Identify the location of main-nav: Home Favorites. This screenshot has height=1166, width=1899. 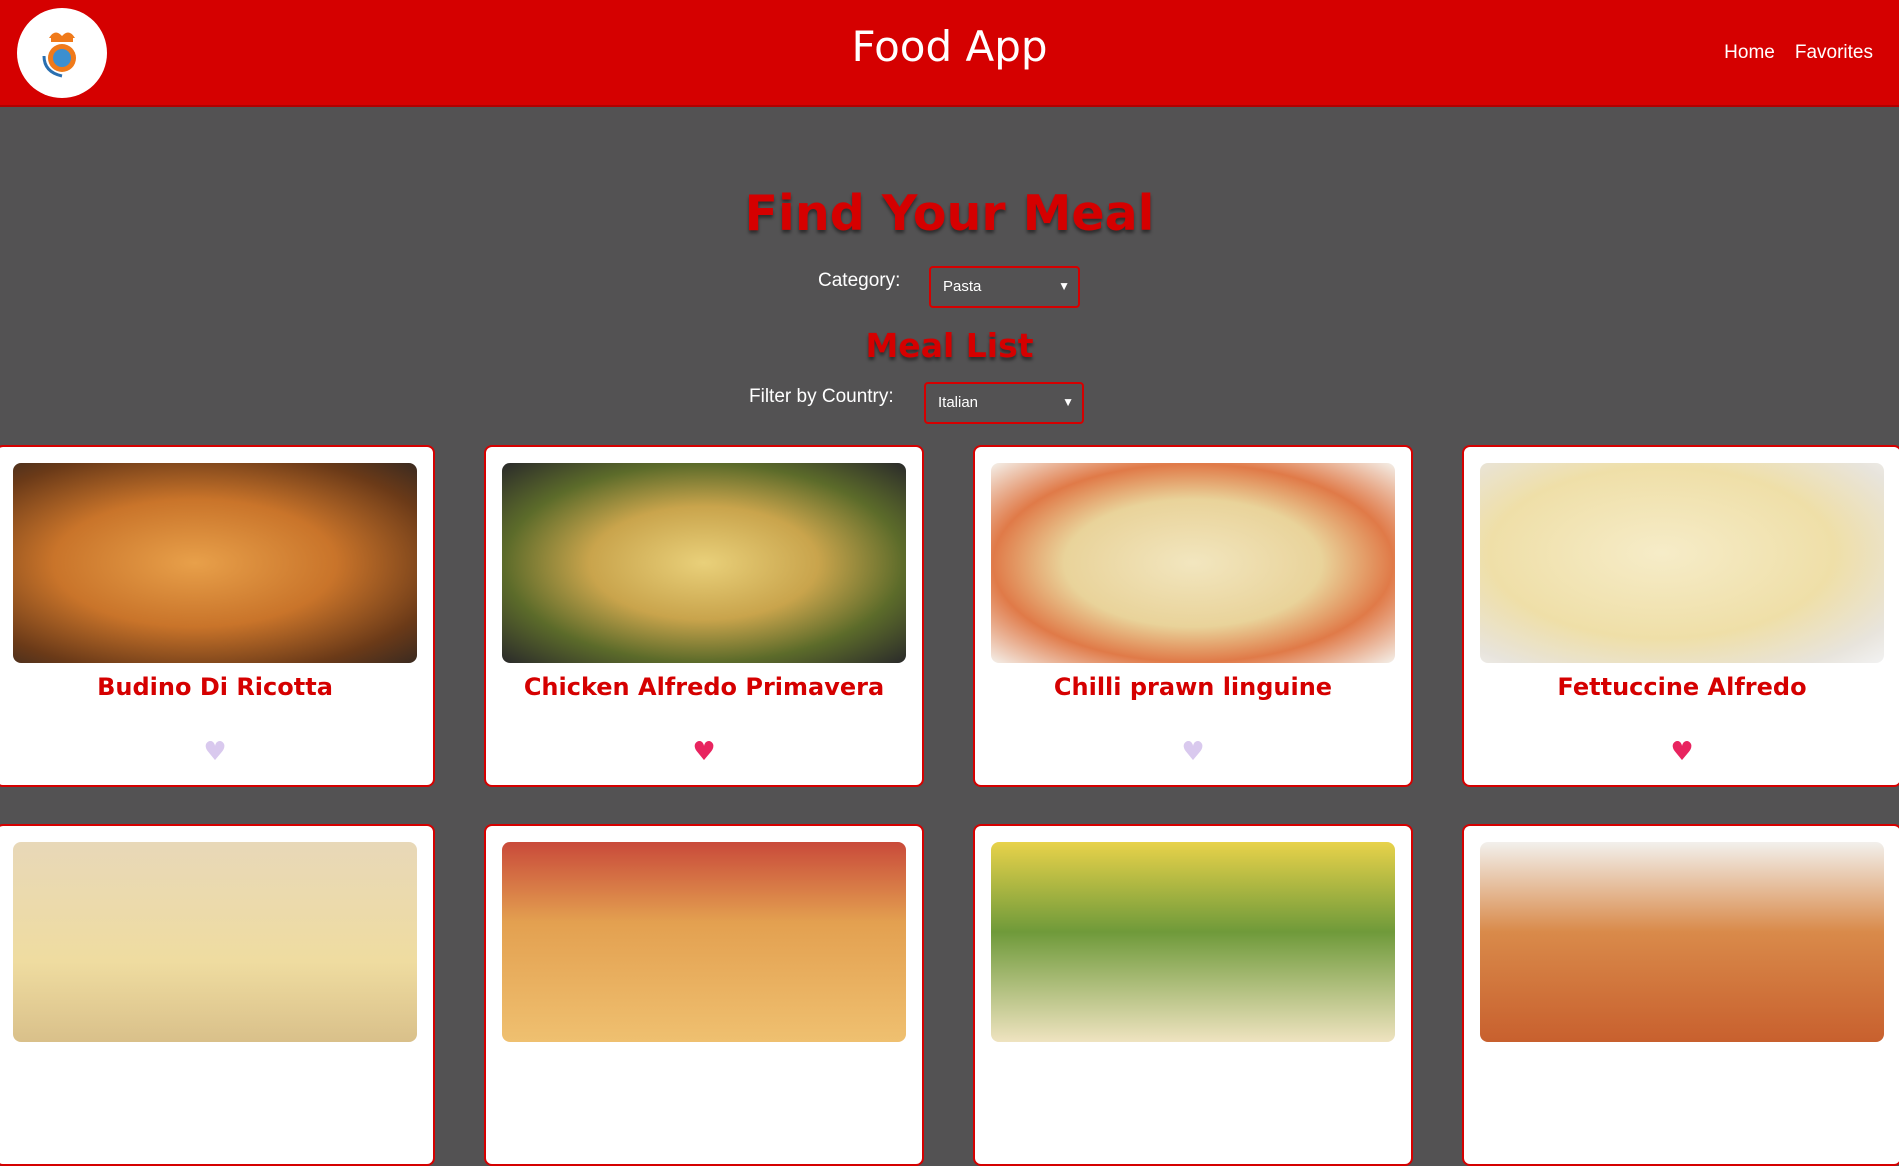
(1798, 53).